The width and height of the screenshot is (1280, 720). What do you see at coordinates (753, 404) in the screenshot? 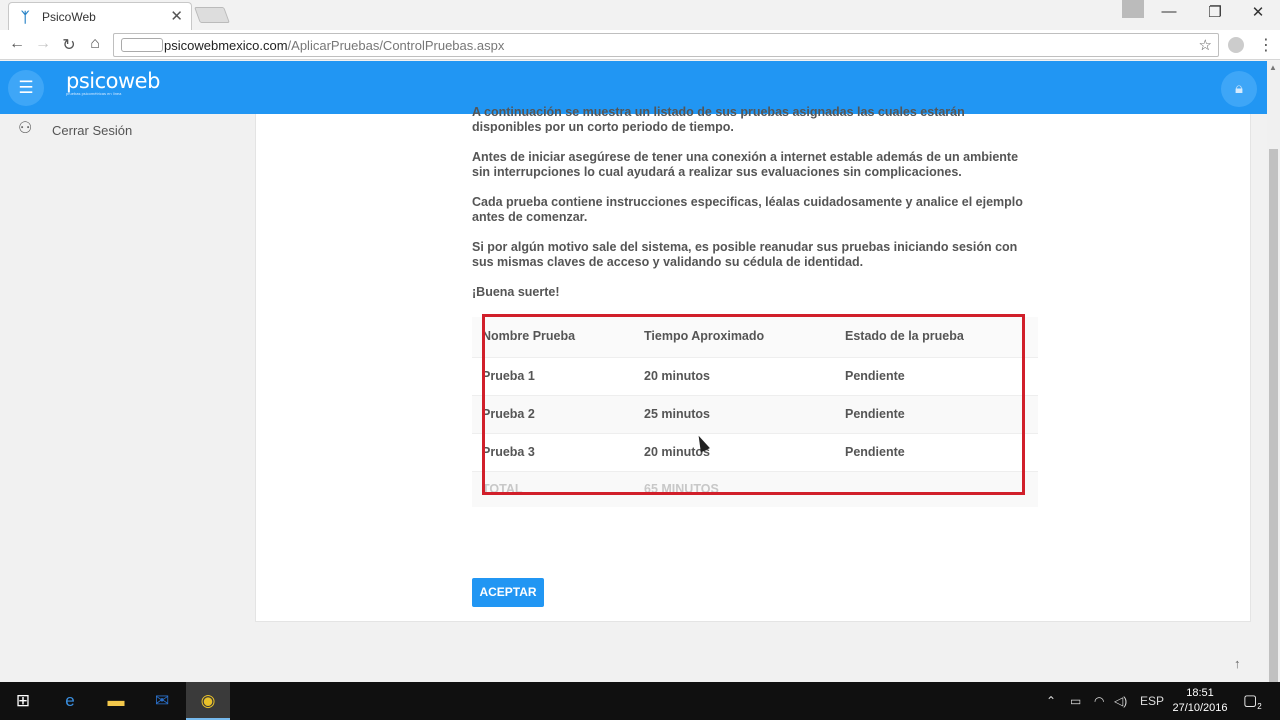
I see `red-highlight-box` at bounding box center [753, 404].